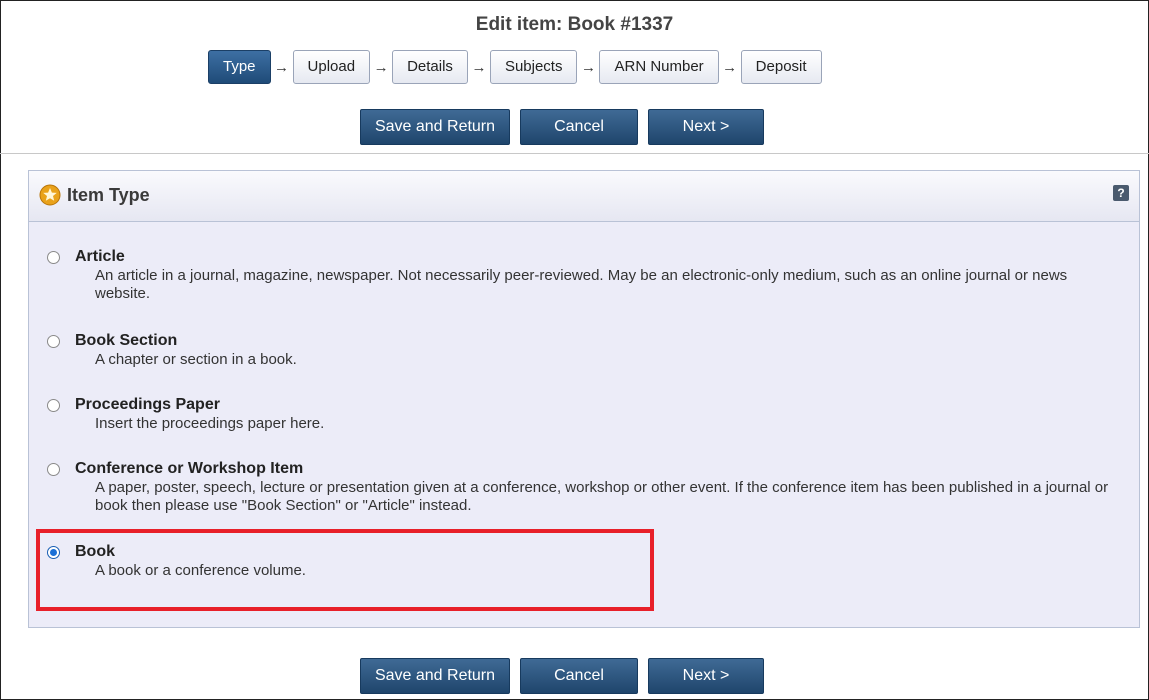  I want to click on panel-title: Item Type, so click(108, 195).